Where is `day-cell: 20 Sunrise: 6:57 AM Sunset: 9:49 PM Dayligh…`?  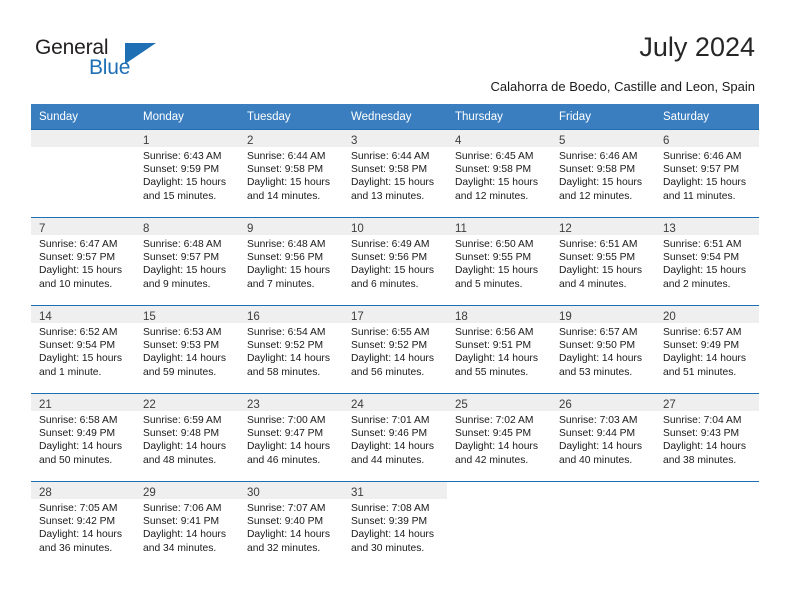 day-cell: 20 Sunrise: 6:57 AM Sunset: 9:49 PM Dayligh… is located at coordinates (707, 349).